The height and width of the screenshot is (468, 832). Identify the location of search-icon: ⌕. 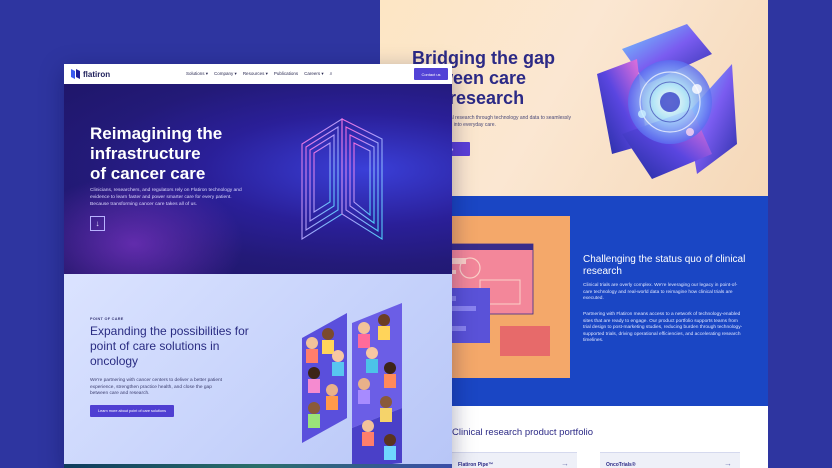
(331, 74).